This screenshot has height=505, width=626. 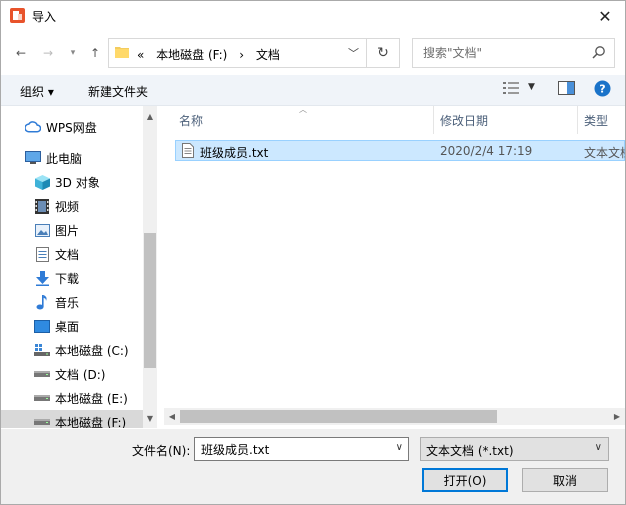 I want to click on recent-locations-button: ▾, so click(x=73, y=53).